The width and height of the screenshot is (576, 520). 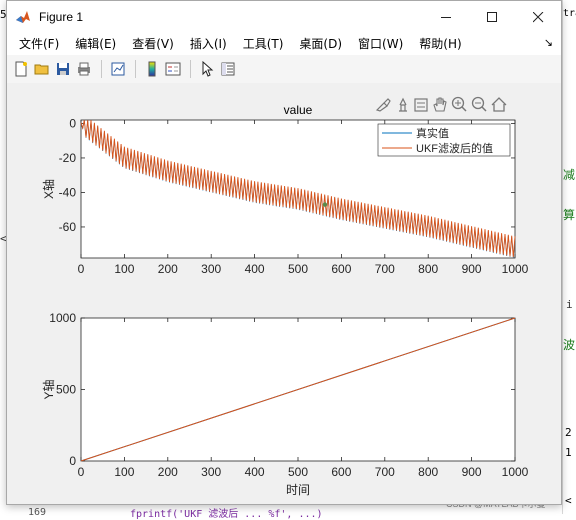 I want to click on close-icon, so click(x=537, y=16).